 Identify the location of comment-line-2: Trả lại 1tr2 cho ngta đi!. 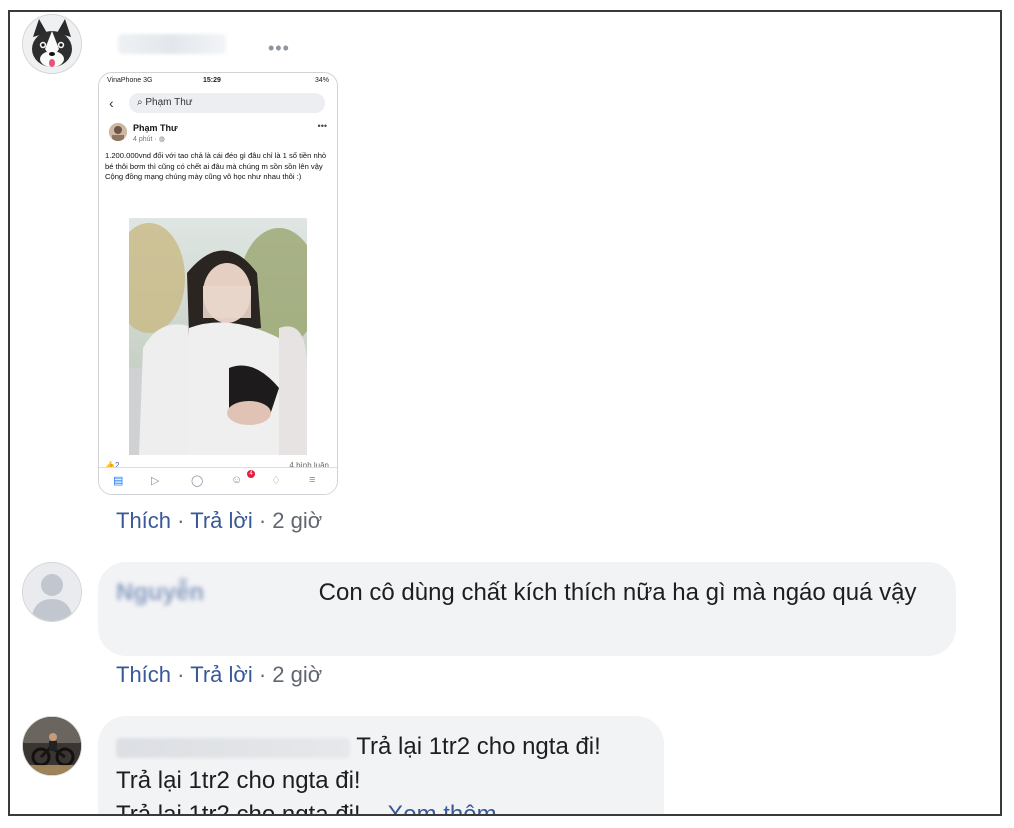
(238, 780).